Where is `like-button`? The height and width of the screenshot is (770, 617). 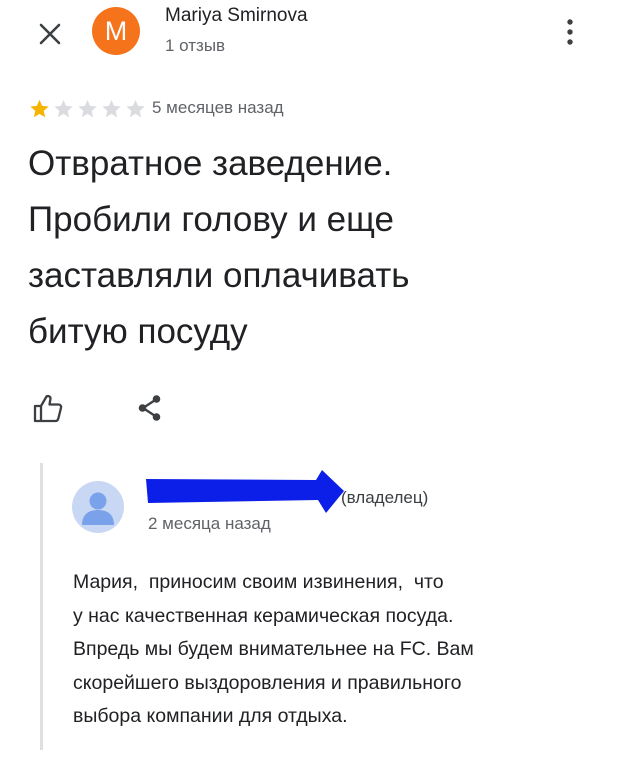
like-button is located at coordinates (48, 408).